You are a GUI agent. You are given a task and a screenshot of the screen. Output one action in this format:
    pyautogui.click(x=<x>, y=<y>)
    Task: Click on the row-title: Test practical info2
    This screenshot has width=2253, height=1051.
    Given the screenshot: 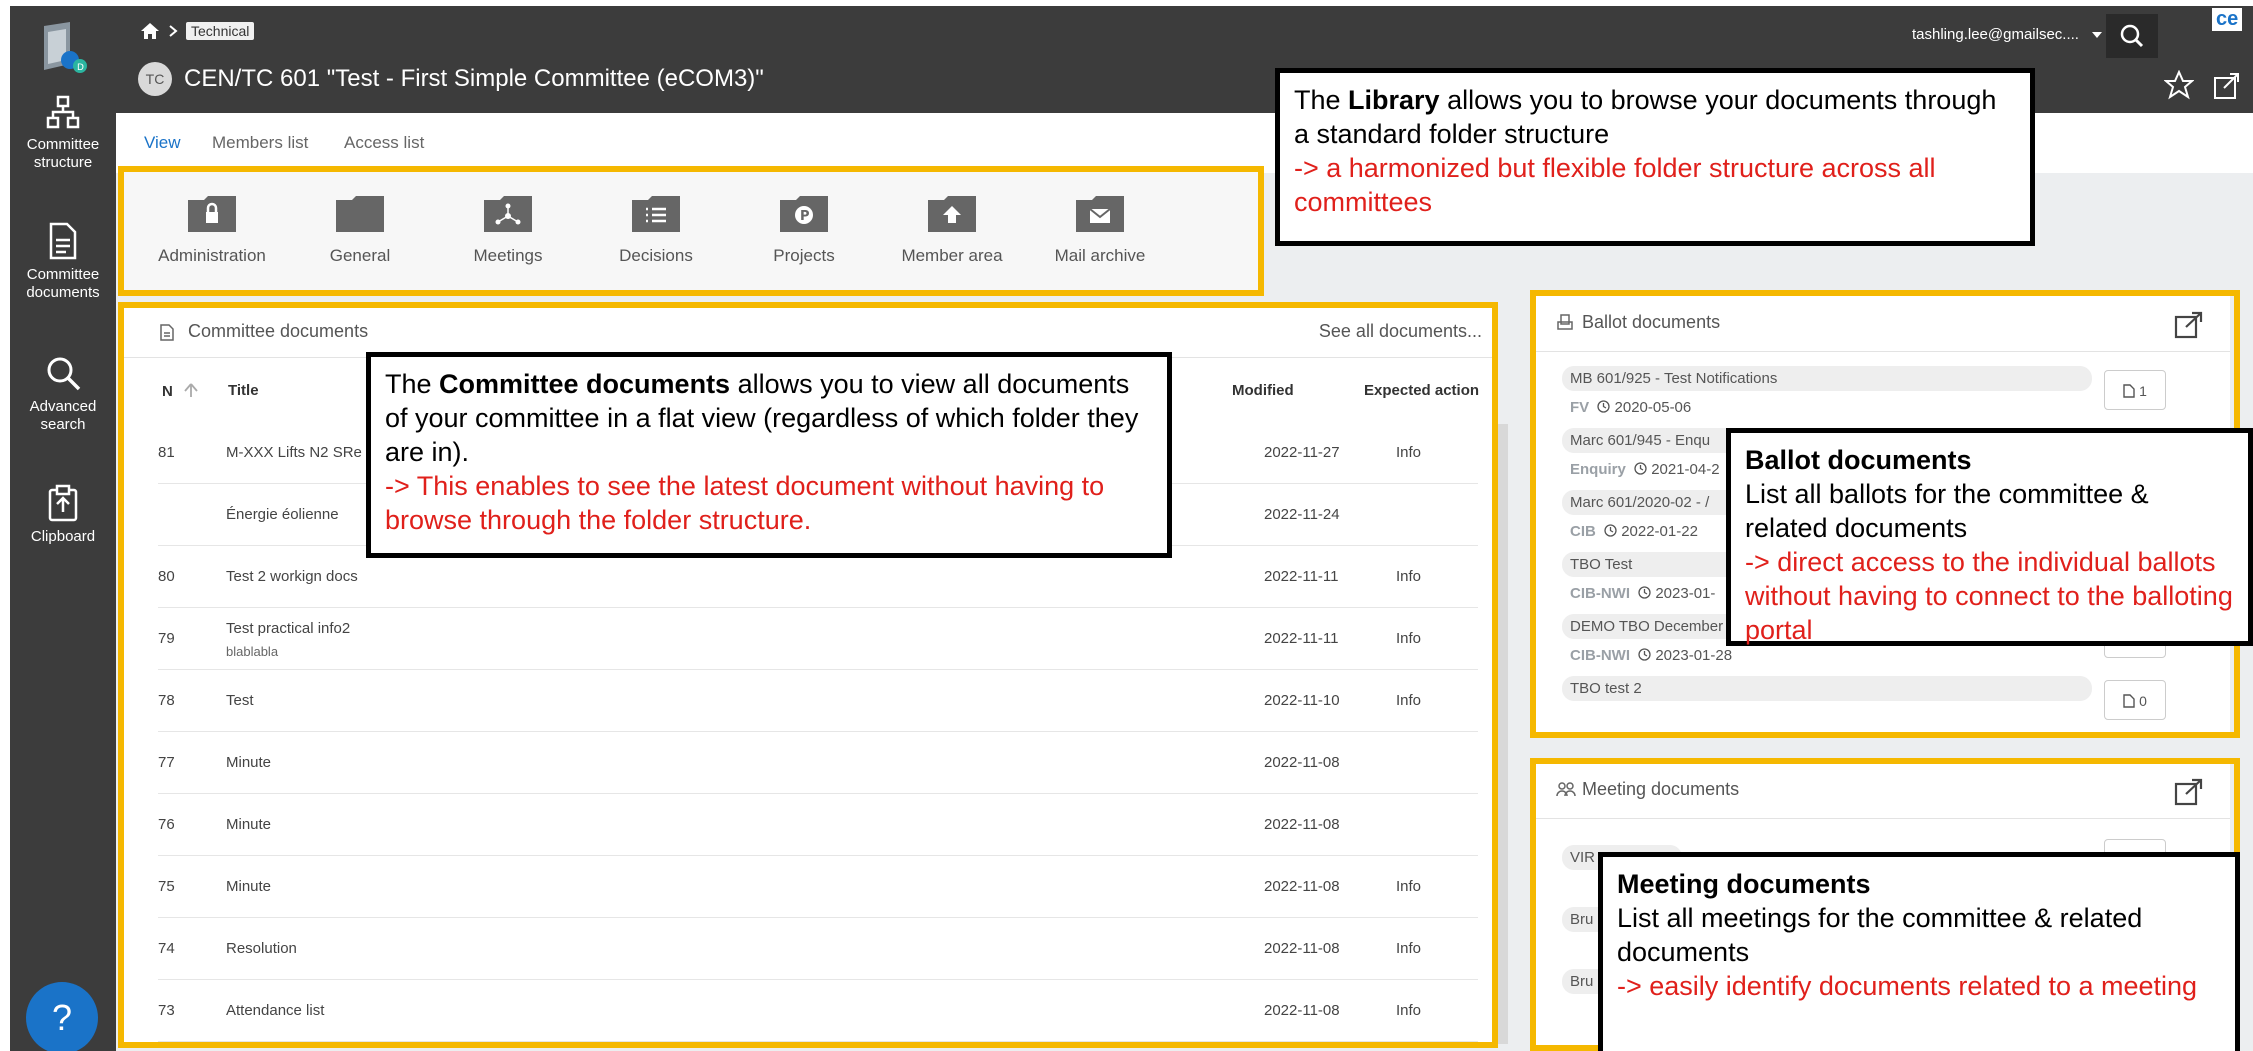 What is the action you would take?
    pyautogui.click(x=288, y=628)
    